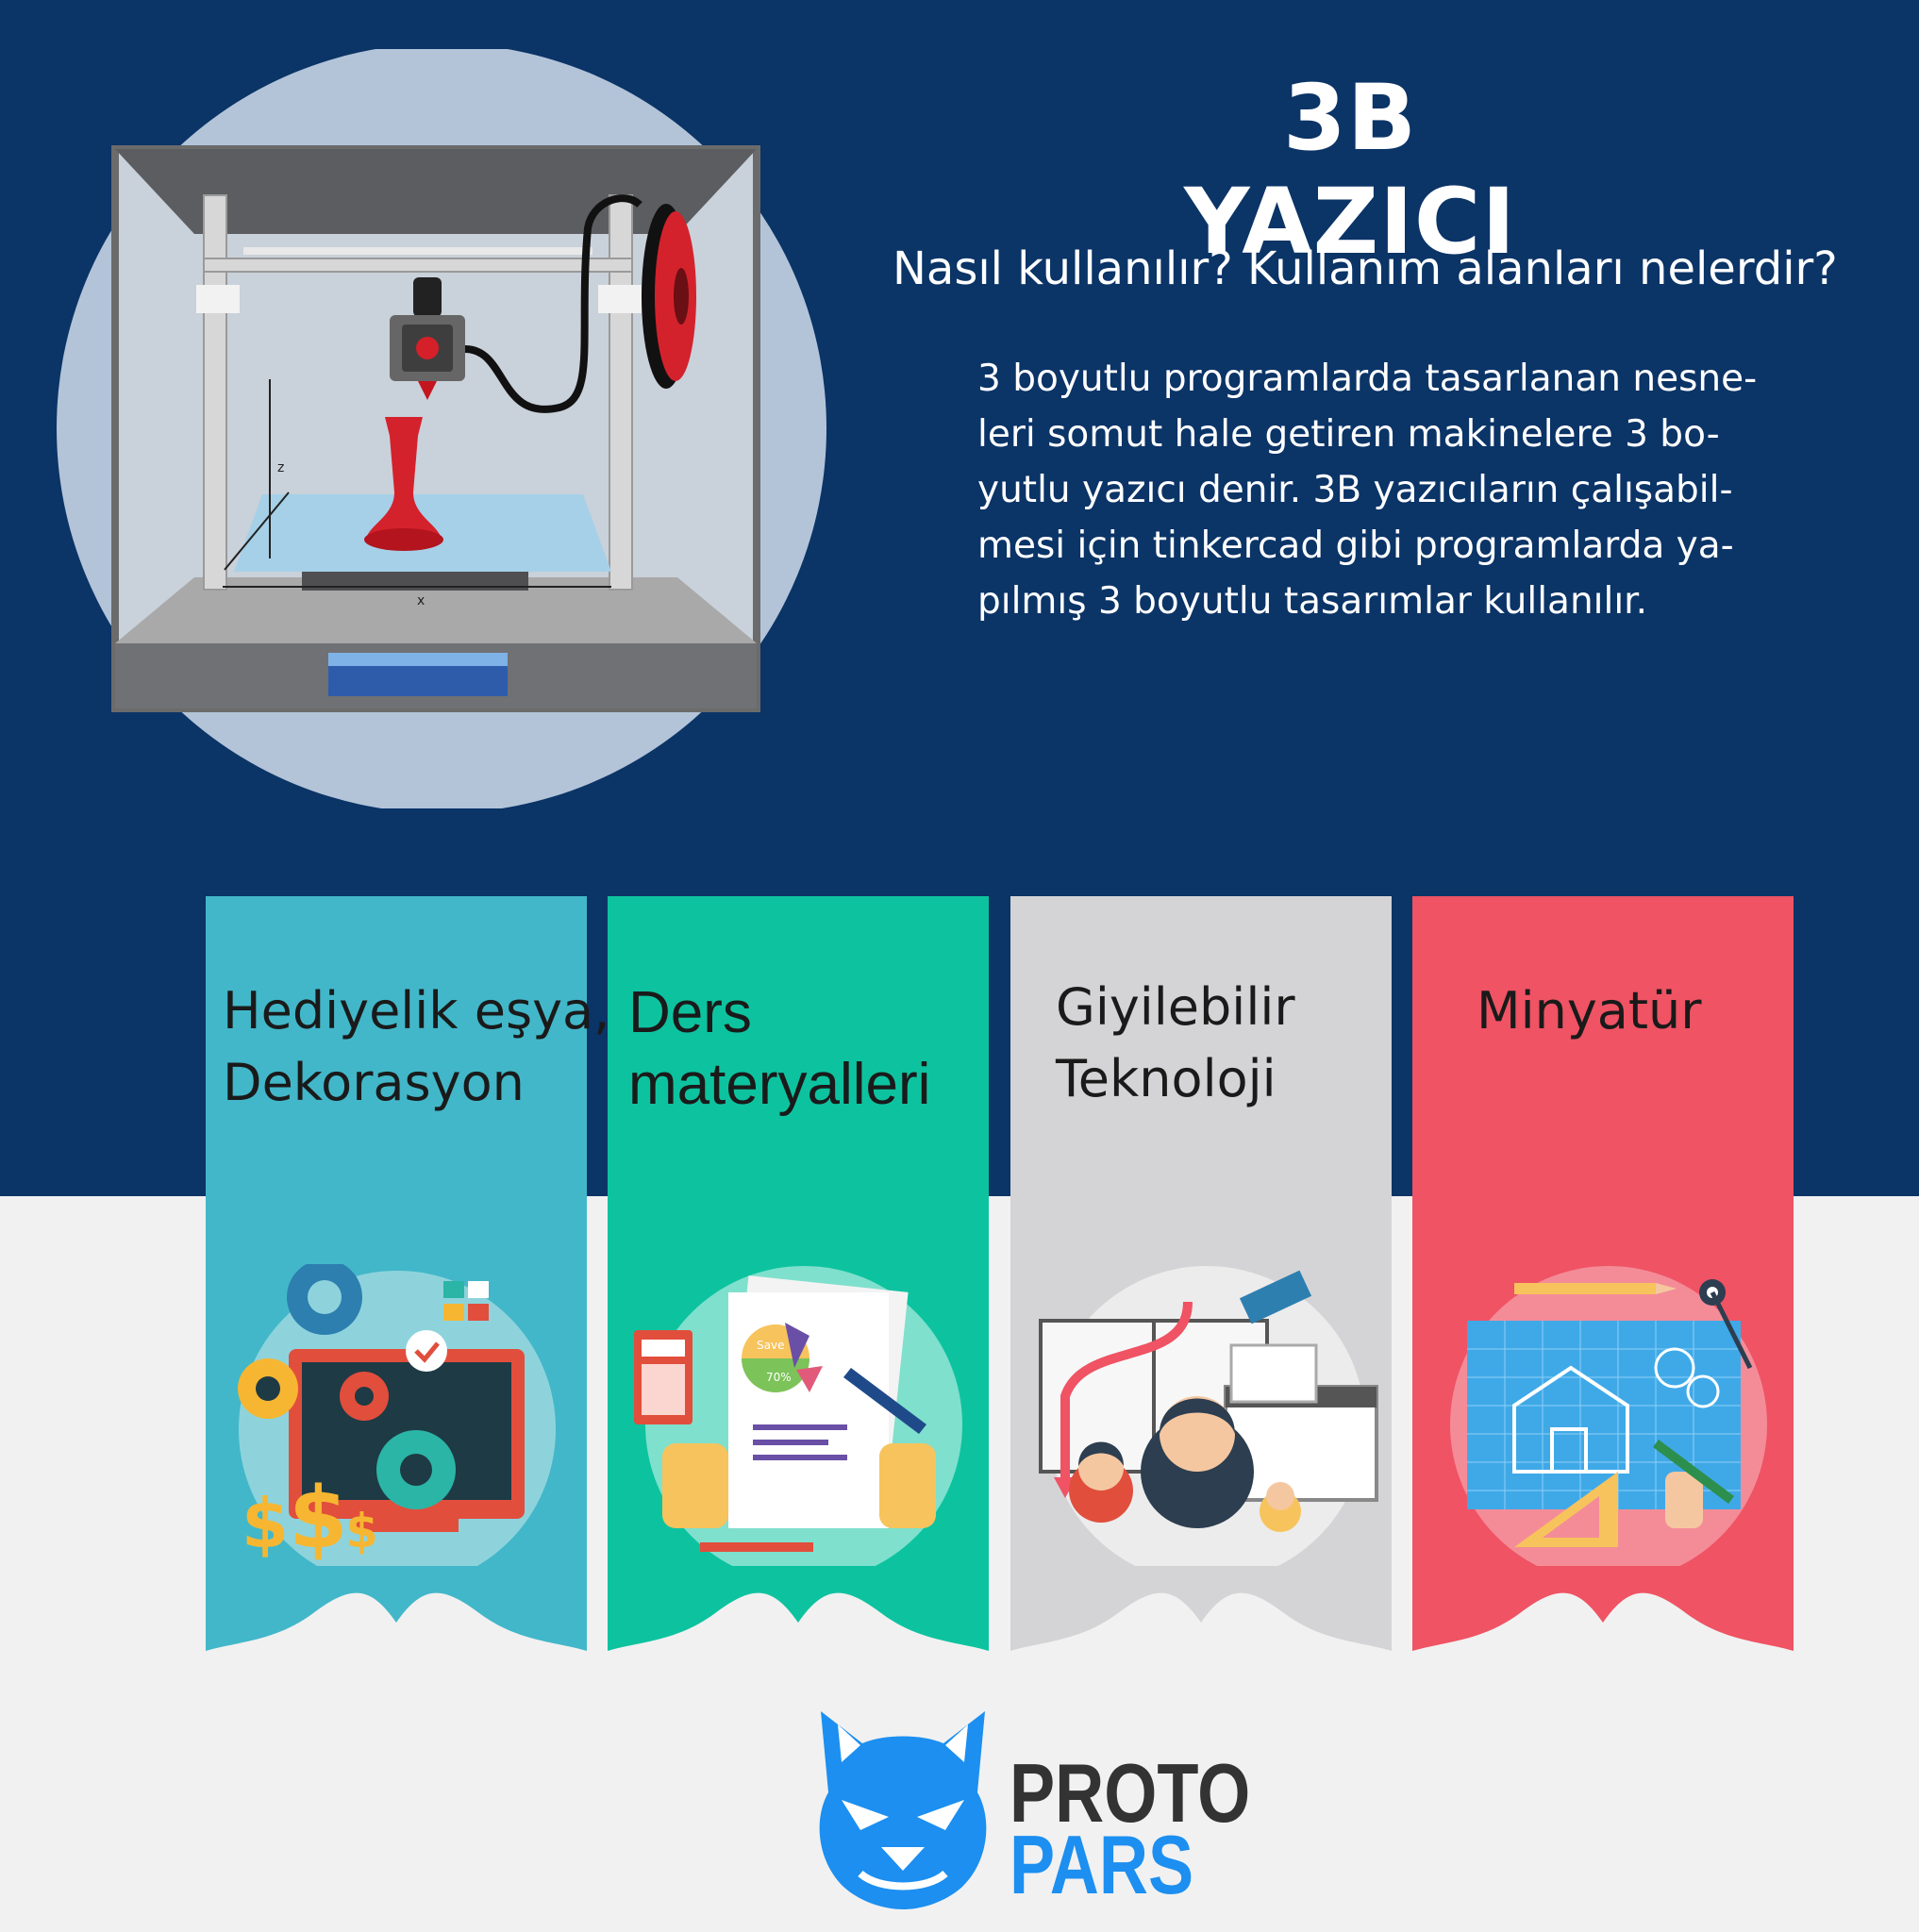 Image resolution: width=1919 pixels, height=1932 pixels. What do you see at coordinates (418, 659) in the screenshot?
I see `printer-display-highlight` at bounding box center [418, 659].